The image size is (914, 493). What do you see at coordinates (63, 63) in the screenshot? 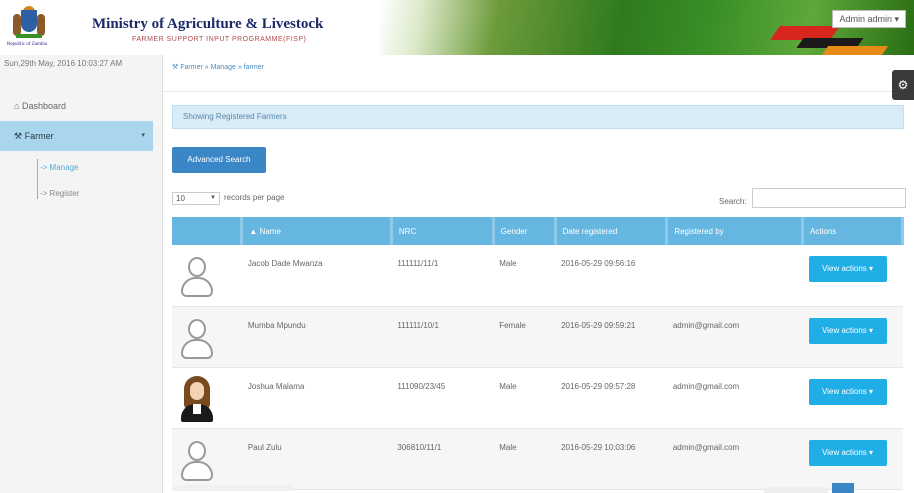
I see `current-date: Sun,29th May, 2016 10:03:27 AM` at bounding box center [63, 63].